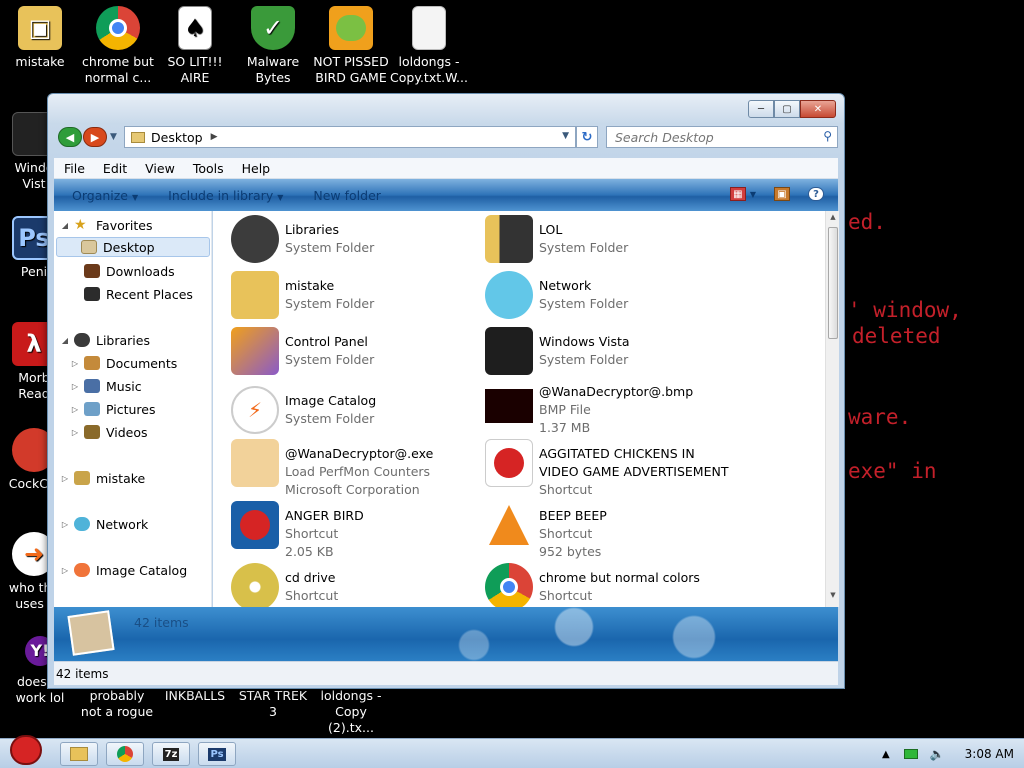  I want to click on change-view-icon: ▦, so click(737, 194).